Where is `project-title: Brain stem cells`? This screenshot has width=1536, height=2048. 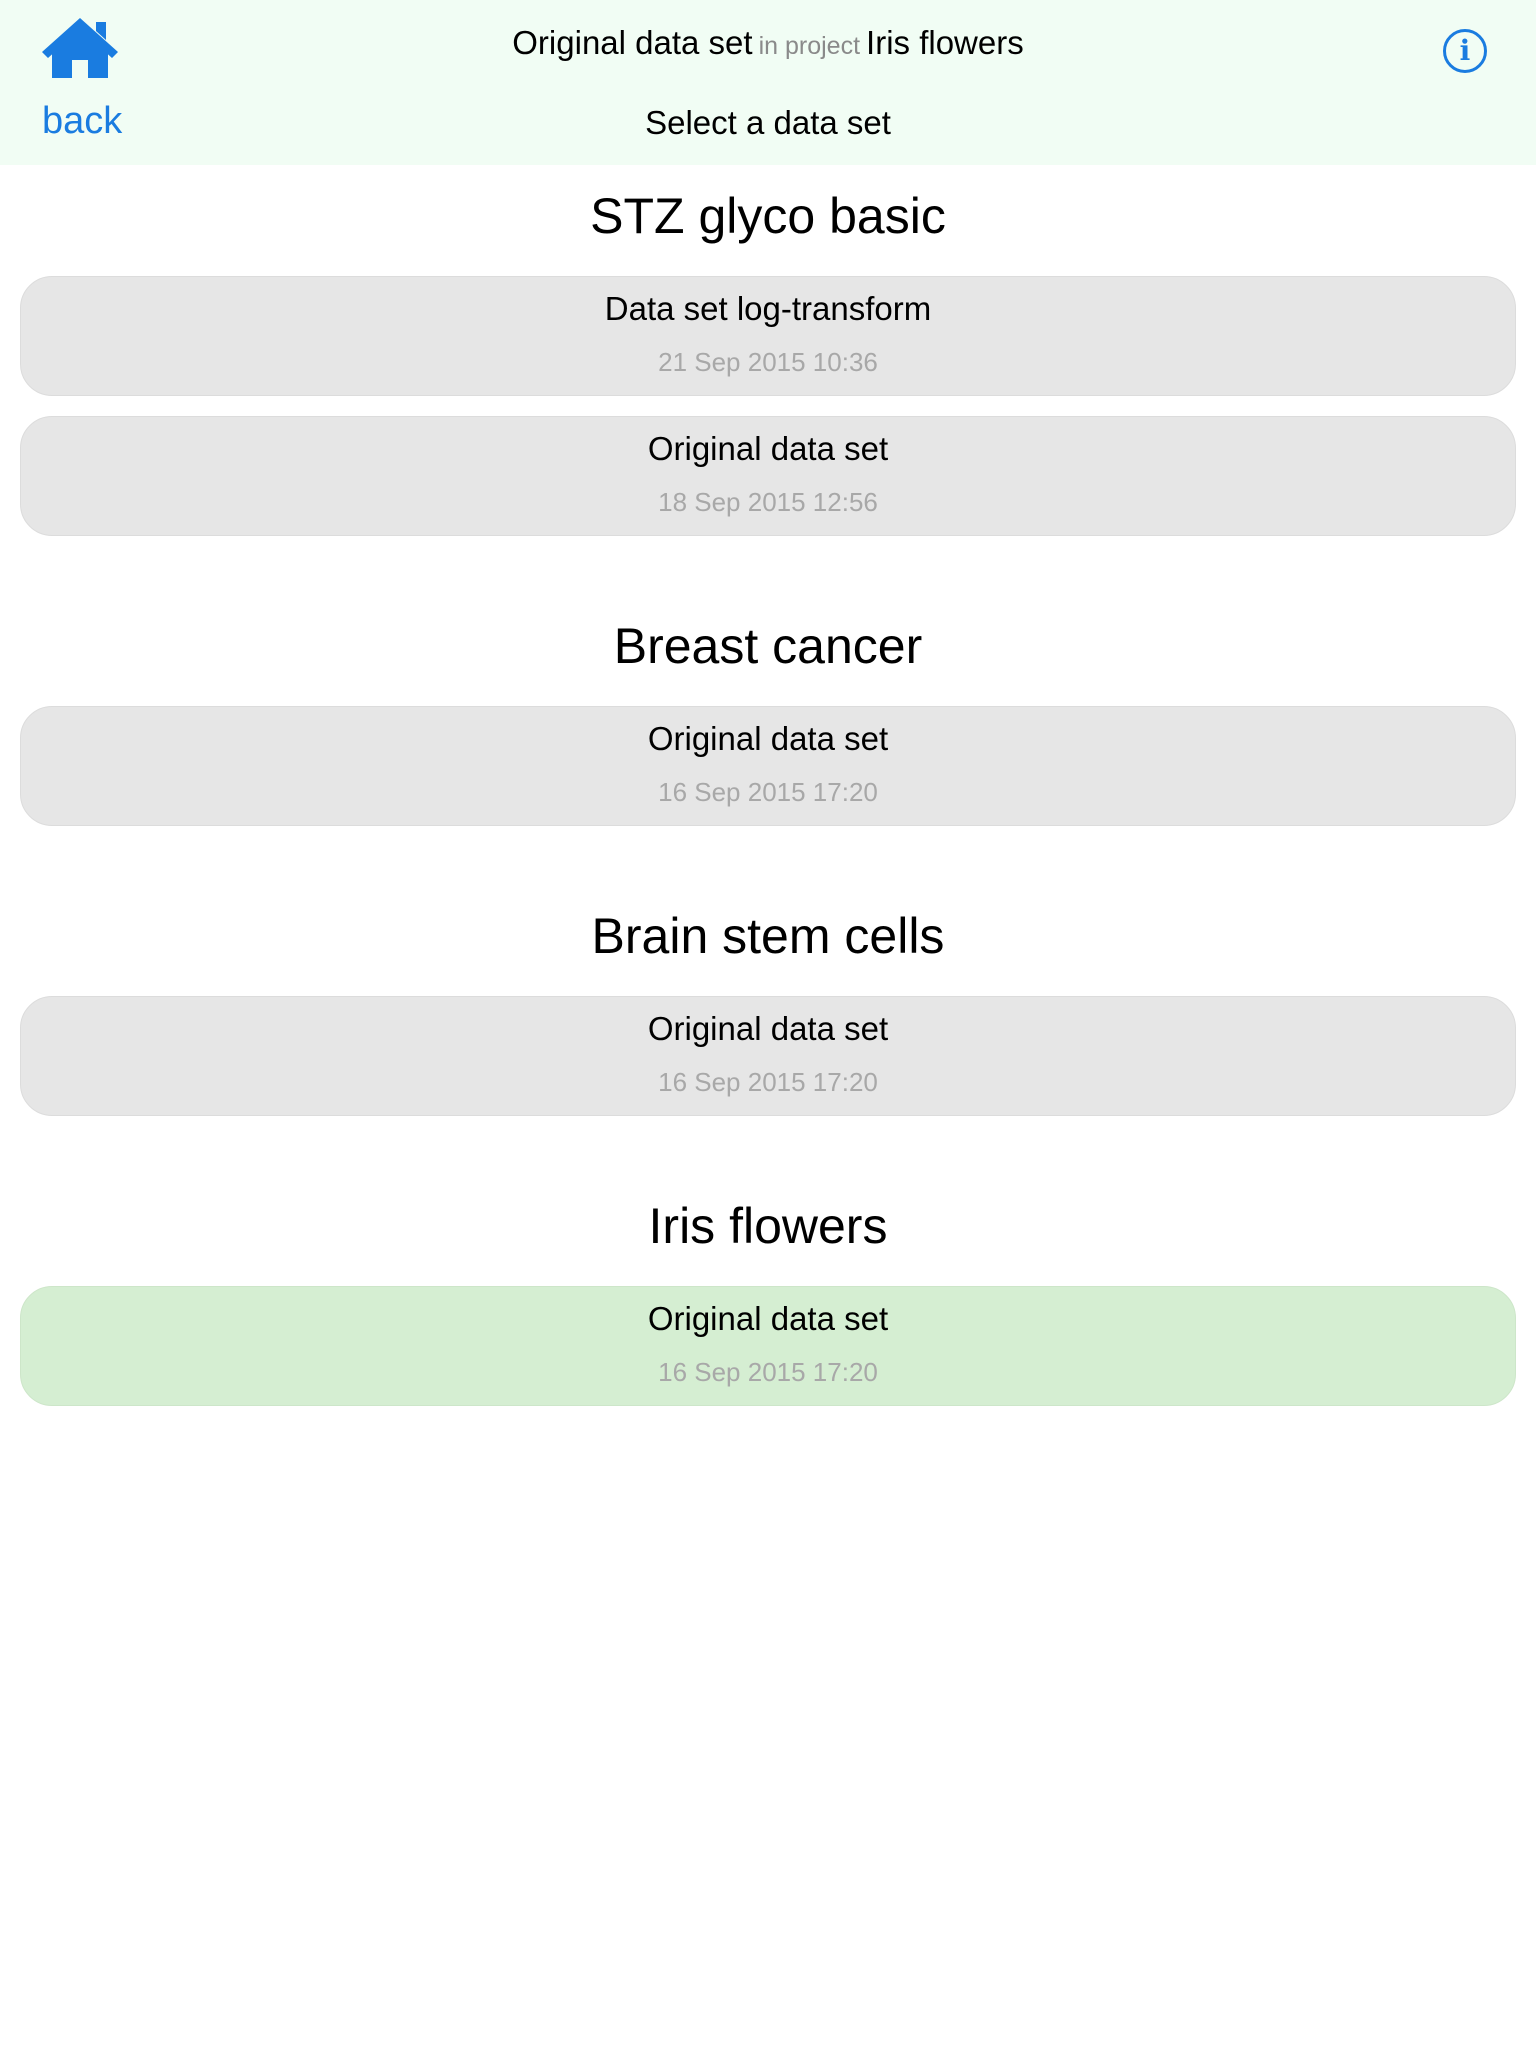
project-title: Brain stem cells is located at coordinates (768, 936).